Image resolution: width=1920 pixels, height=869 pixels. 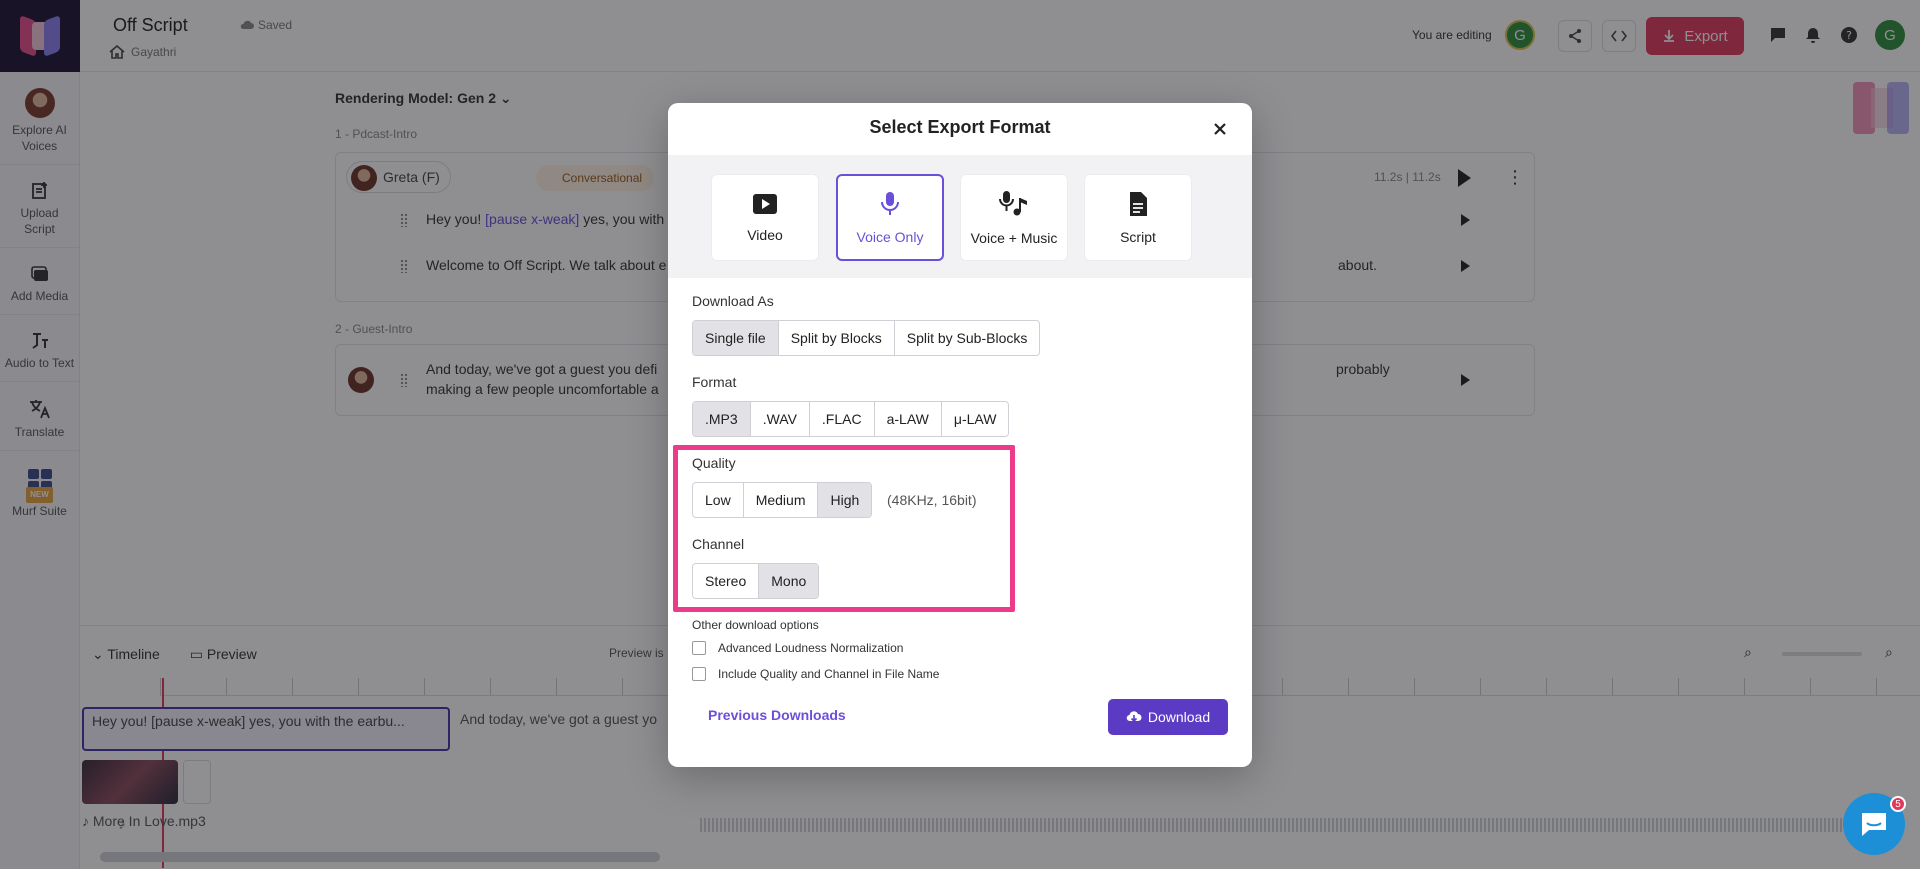 I want to click on download-button: Download, so click(x=1168, y=717).